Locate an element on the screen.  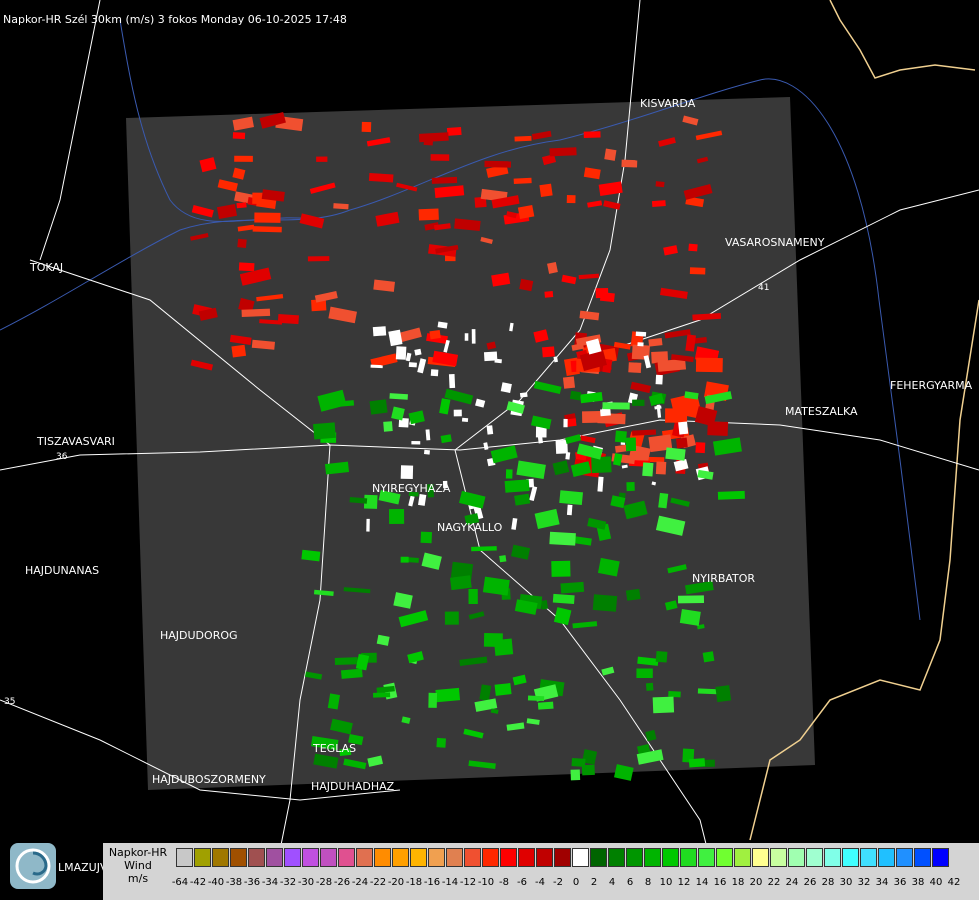
legend-tick-label: -2 is located at coordinates (558, 882).